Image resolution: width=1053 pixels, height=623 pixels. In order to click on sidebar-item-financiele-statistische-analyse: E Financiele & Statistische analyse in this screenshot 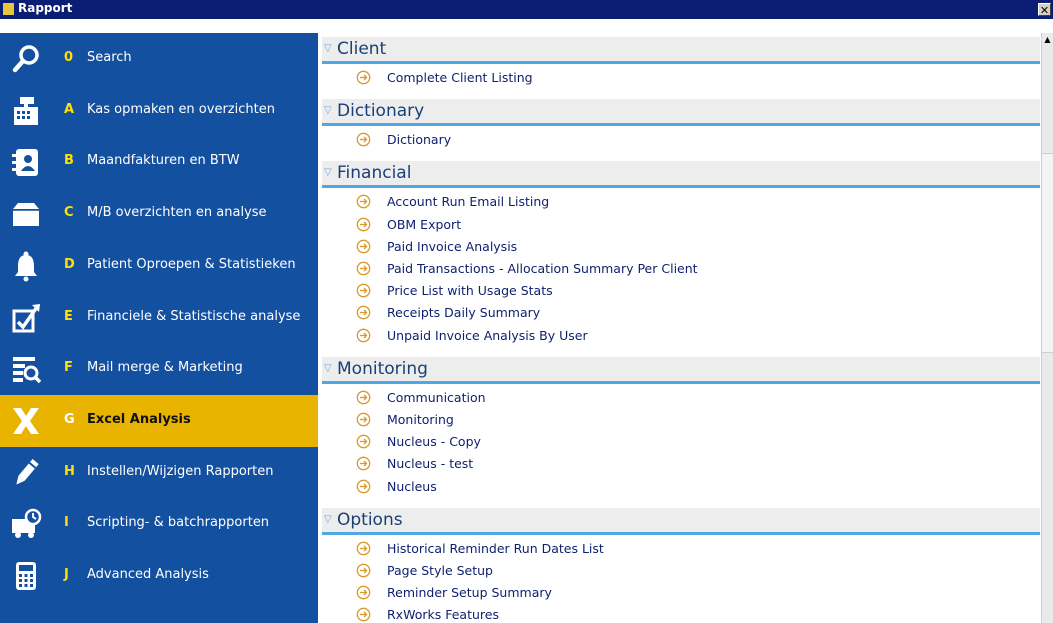, I will do `click(159, 318)`.